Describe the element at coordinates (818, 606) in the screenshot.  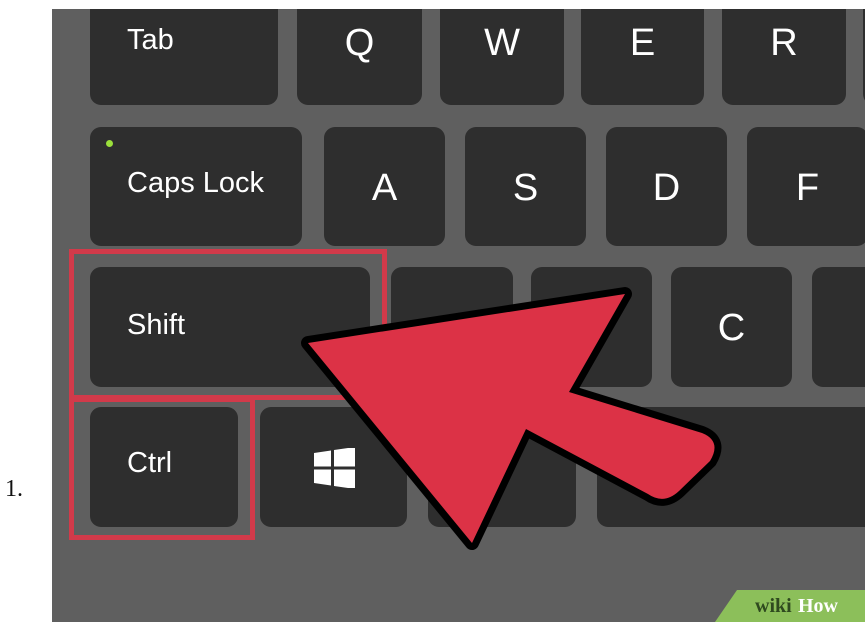
I see `watermark-suffix: How` at that location.